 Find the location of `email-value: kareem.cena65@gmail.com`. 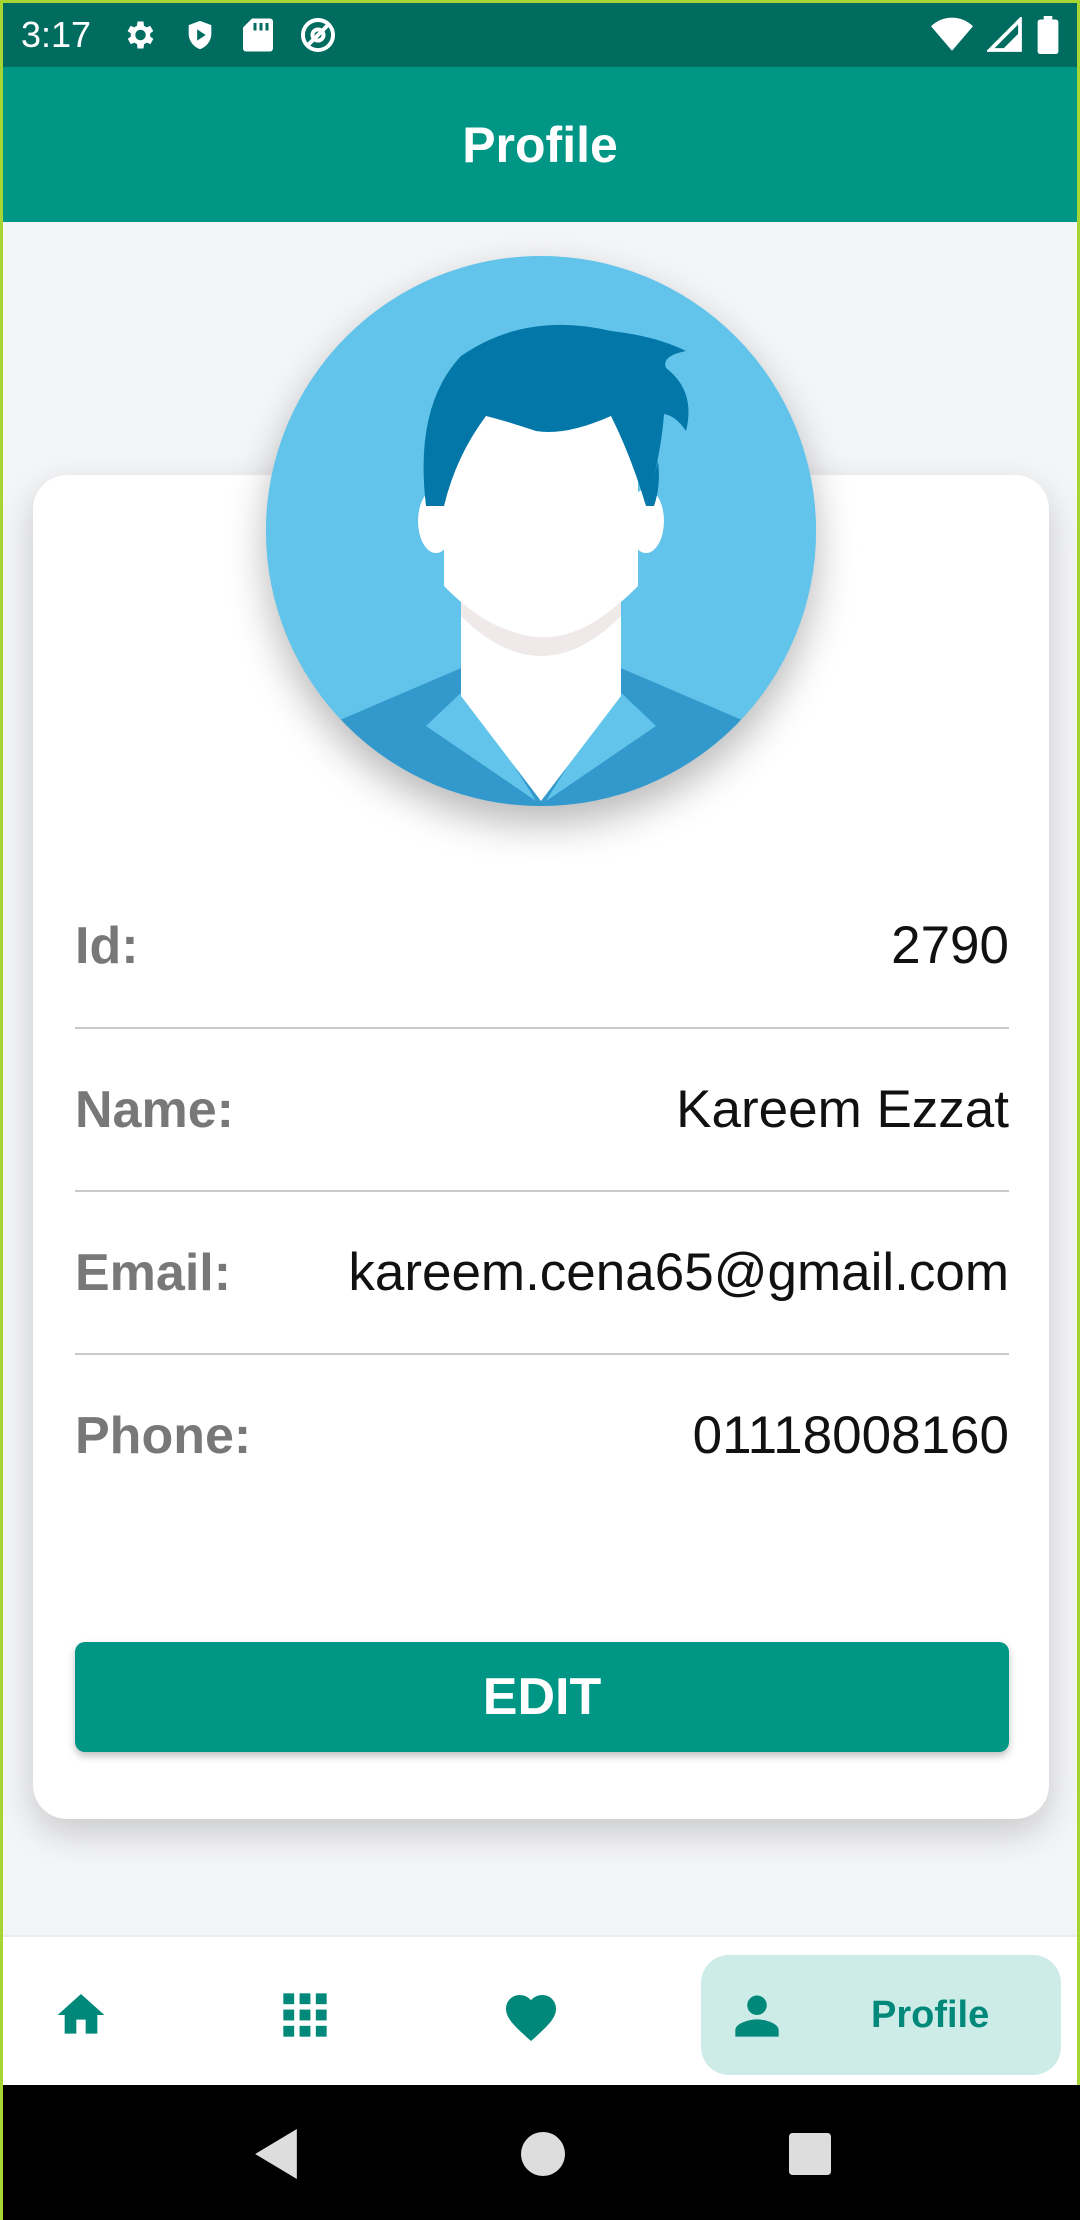

email-value: kareem.cena65@gmail.com is located at coordinates (678, 1272).